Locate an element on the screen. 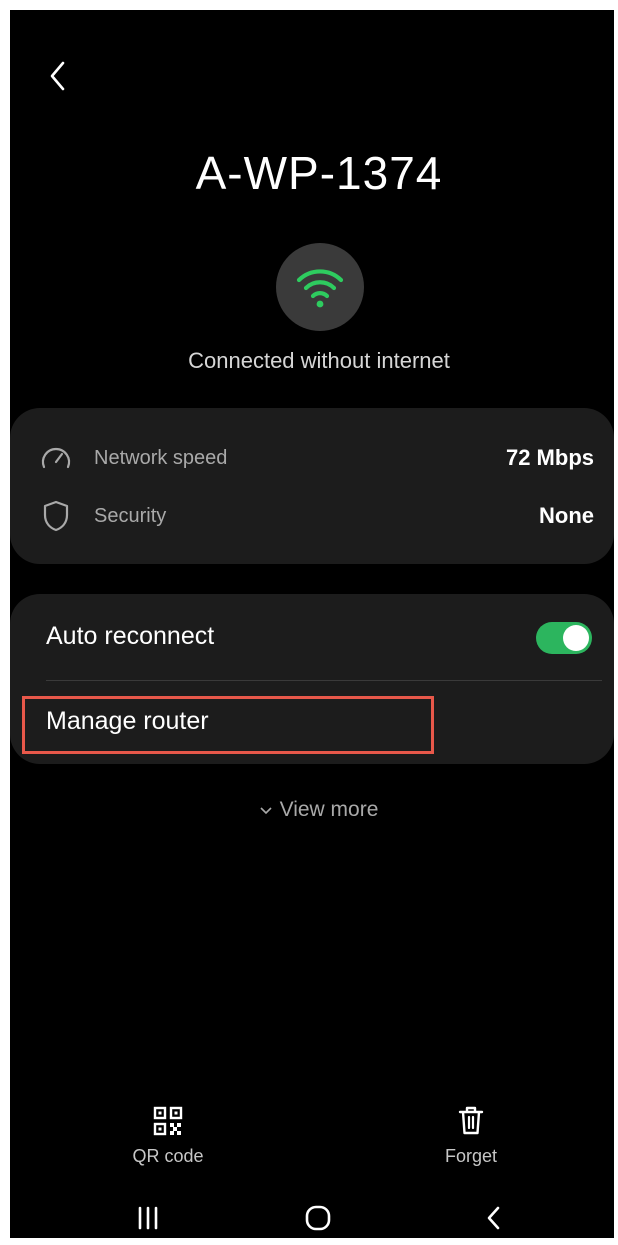 Image resolution: width=618 pixels, height=1245 pixels. security-label: Security is located at coordinates (130, 515).